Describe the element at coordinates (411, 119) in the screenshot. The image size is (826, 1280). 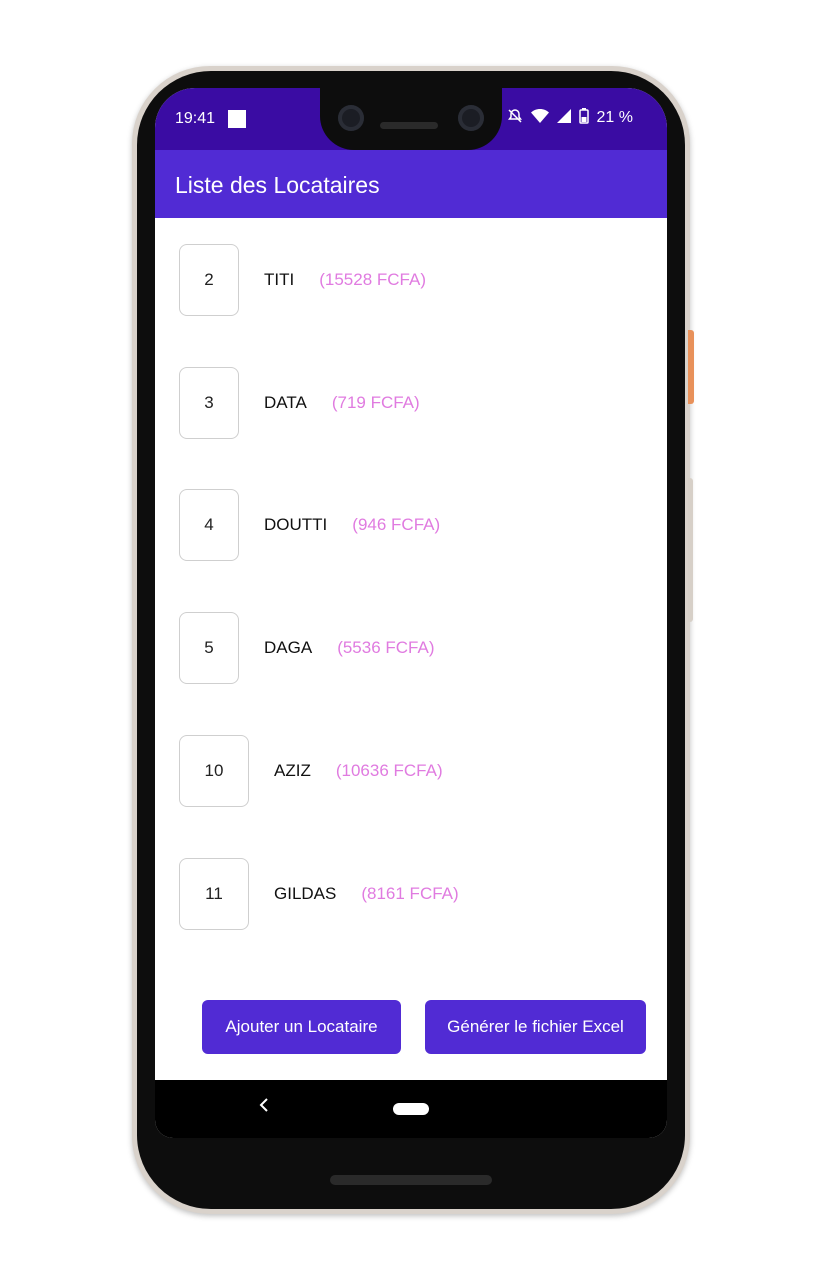
I see `camera-notch` at that location.